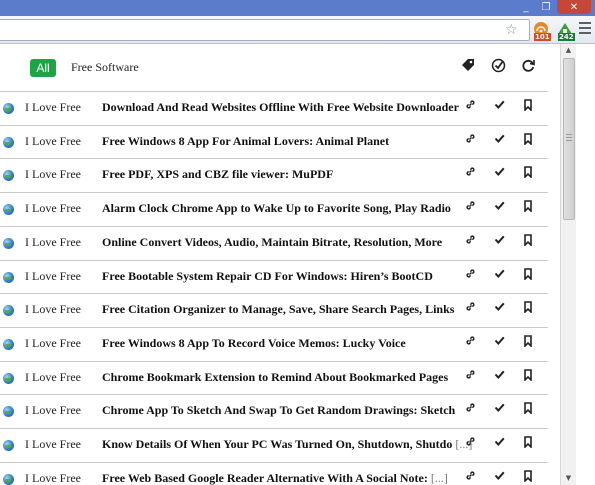 Image resolution: width=595 pixels, height=485 pixels. Describe the element at coordinates (541, 30) in the screenshot. I see `extension-button-1: 101` at that location.